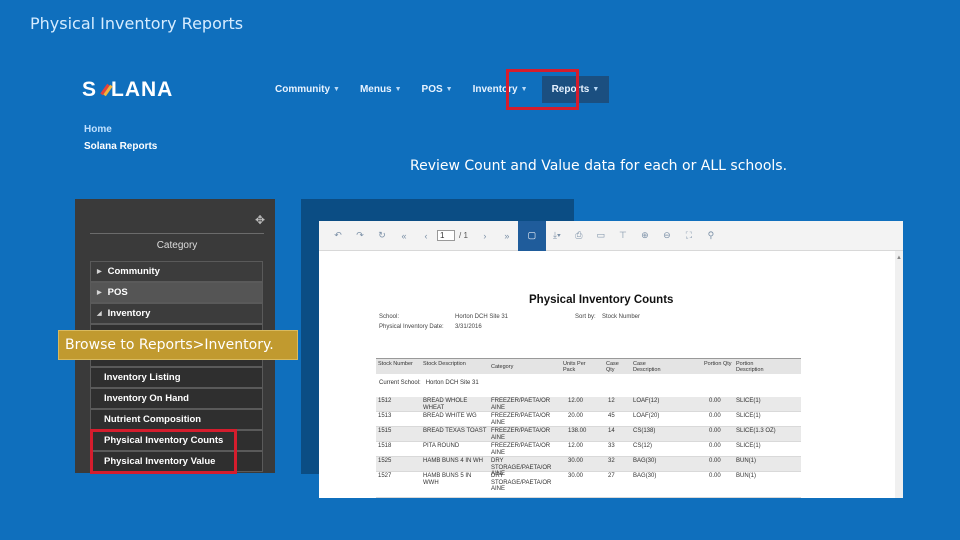  Describe the element at coordinates (360, 236) in the screenshot. I see `forward-icon: ↷` at that location.